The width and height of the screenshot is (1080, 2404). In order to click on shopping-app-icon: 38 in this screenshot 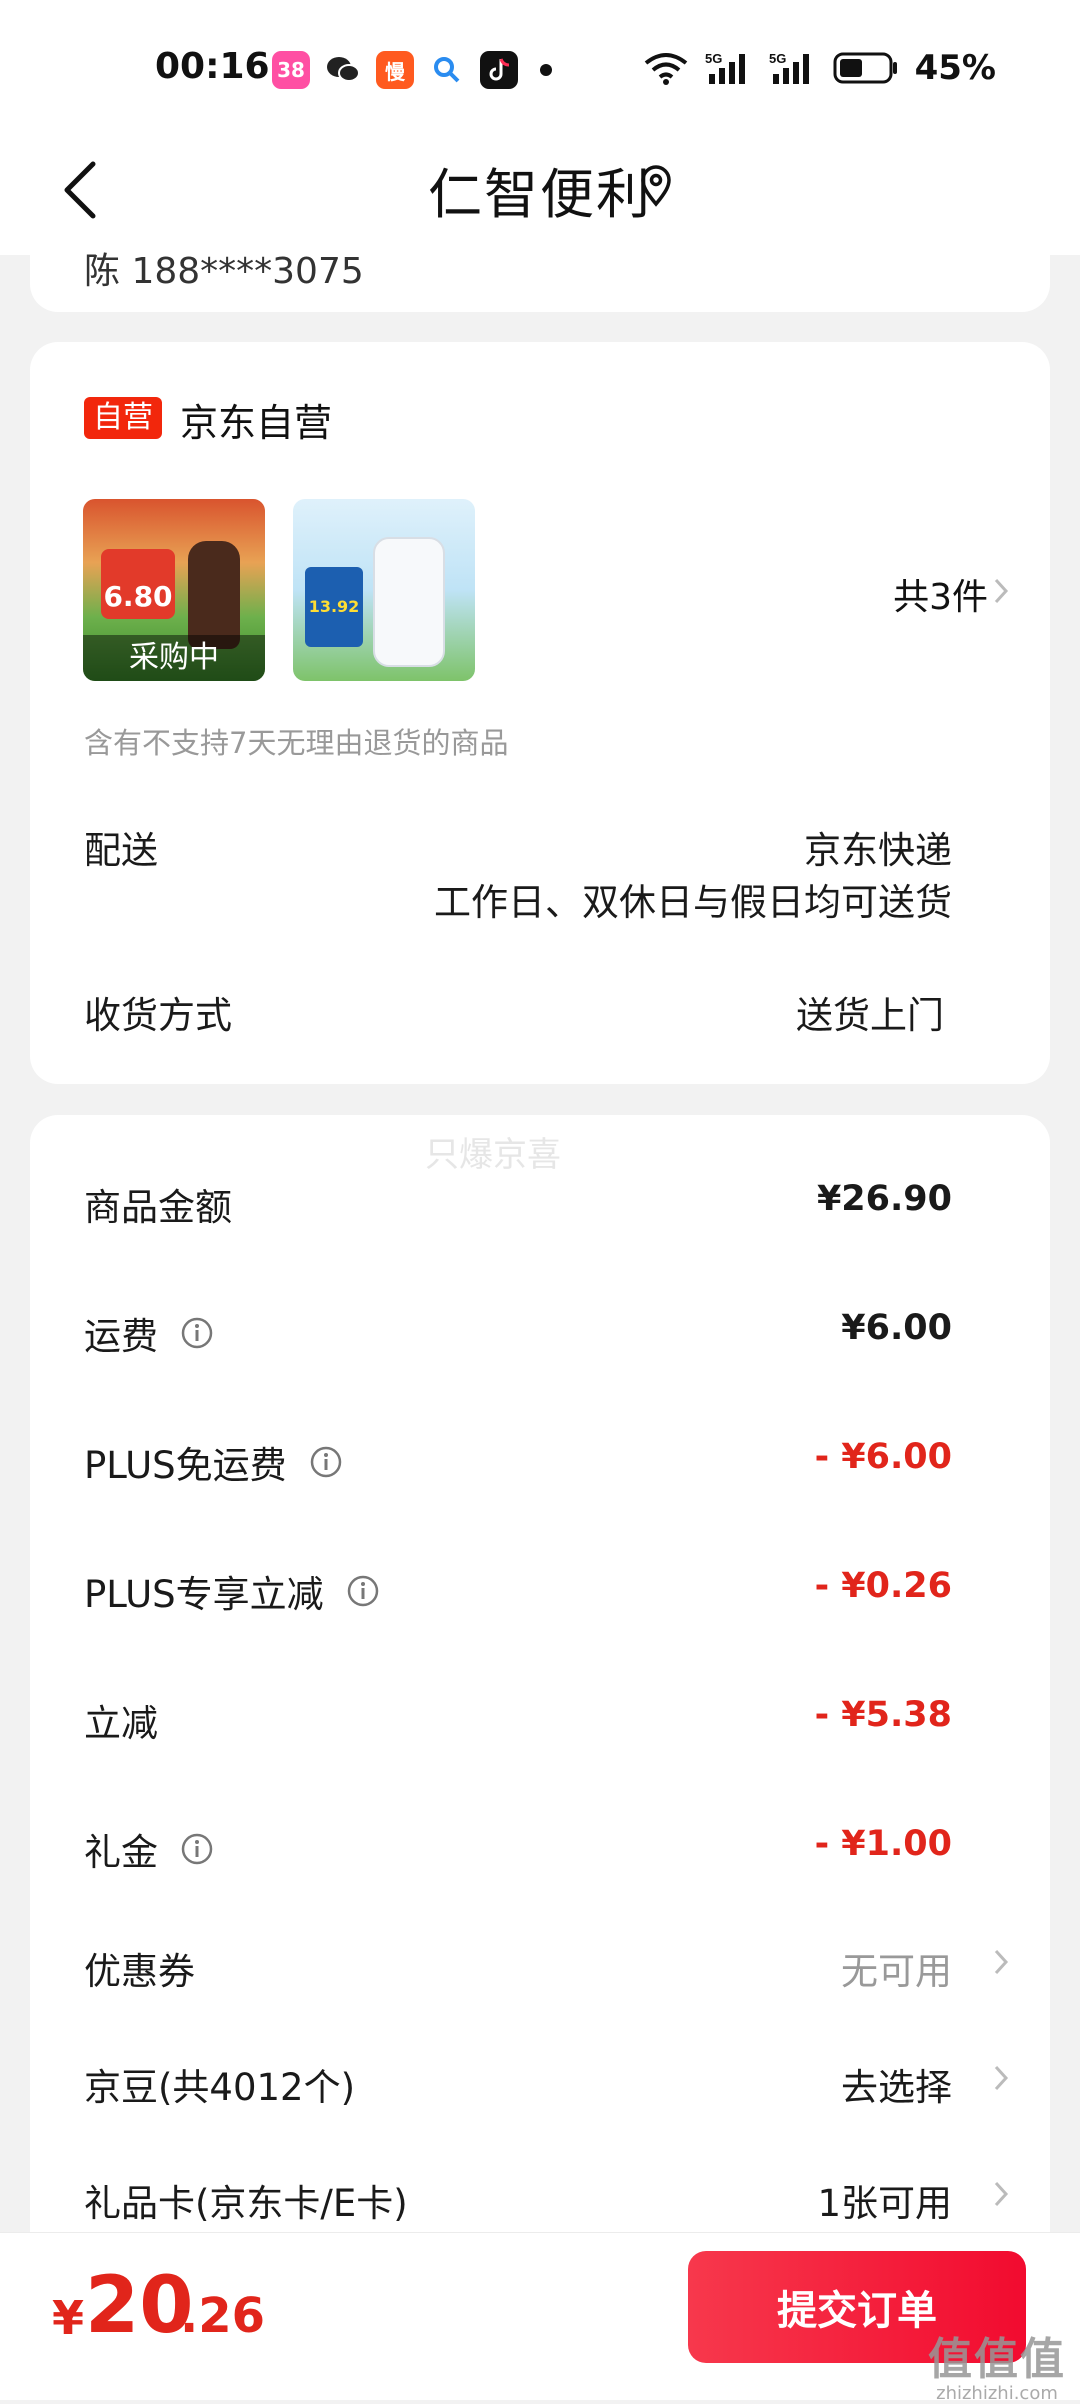, I will do `click(291, 70)`.